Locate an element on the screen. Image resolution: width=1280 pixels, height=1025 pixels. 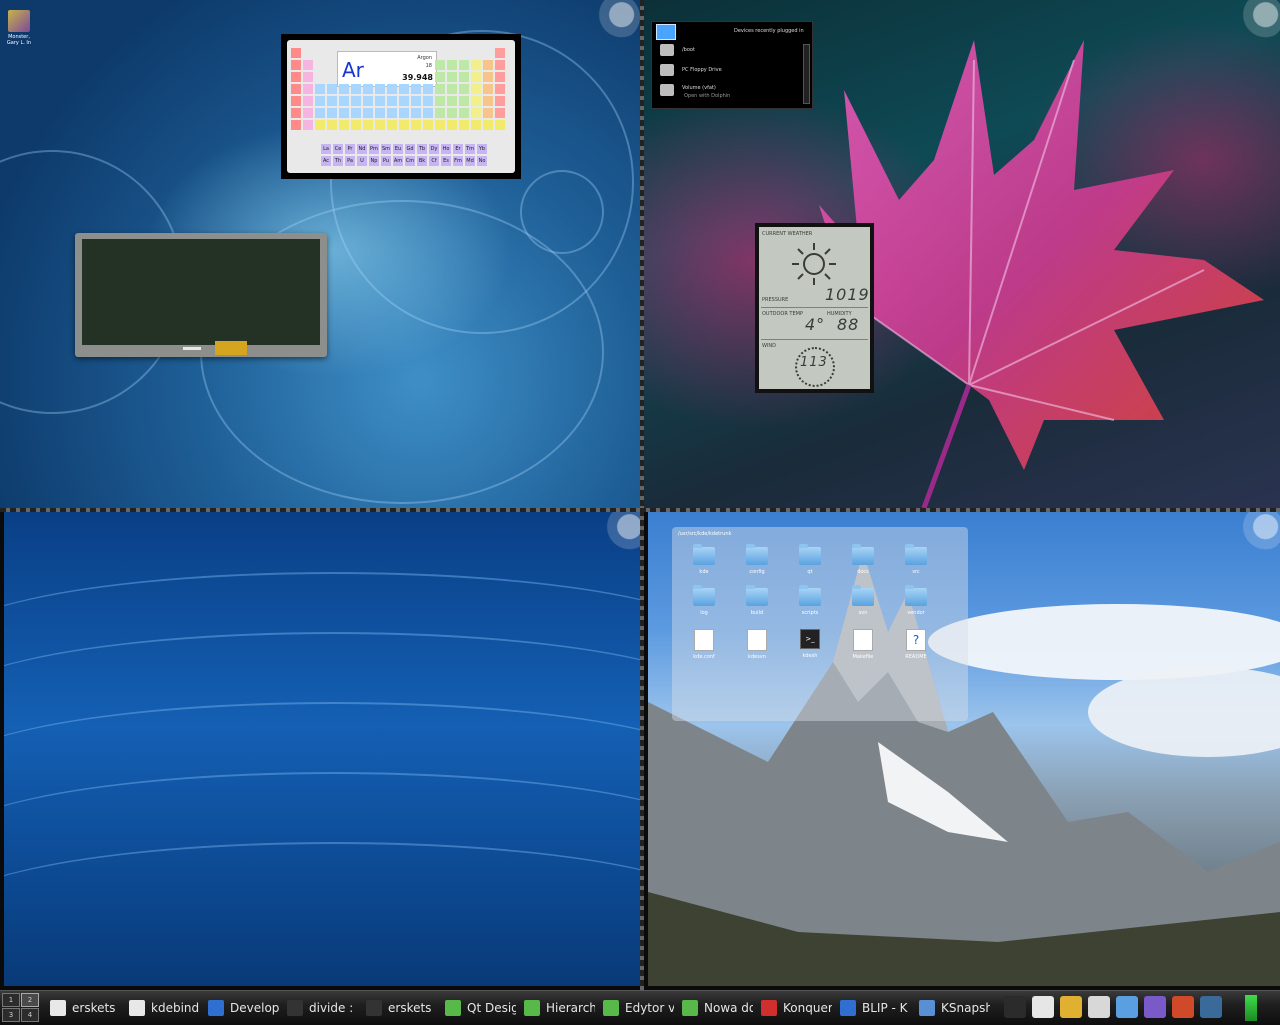
slate-widget is located at coordinates (201, 295).